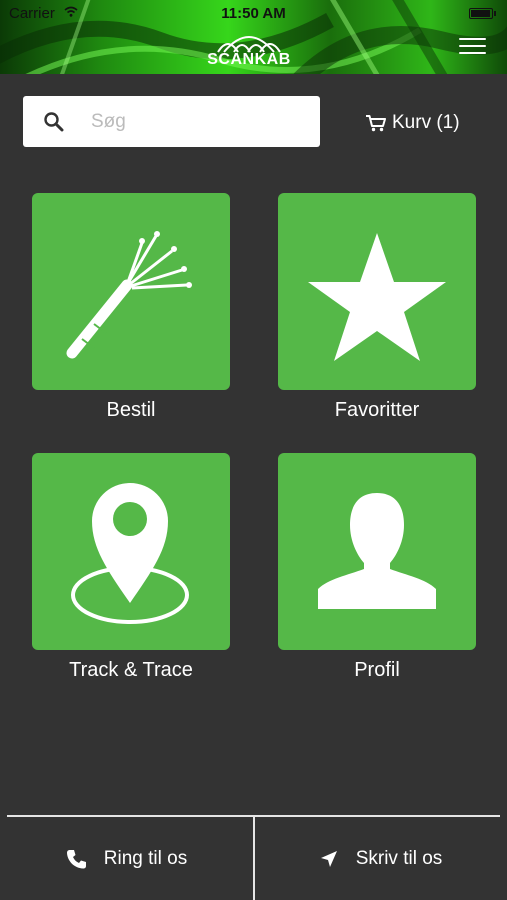 The height and width of the screenshot is (900, 507). I want to click on hamburger-icon, so click(472, 39).